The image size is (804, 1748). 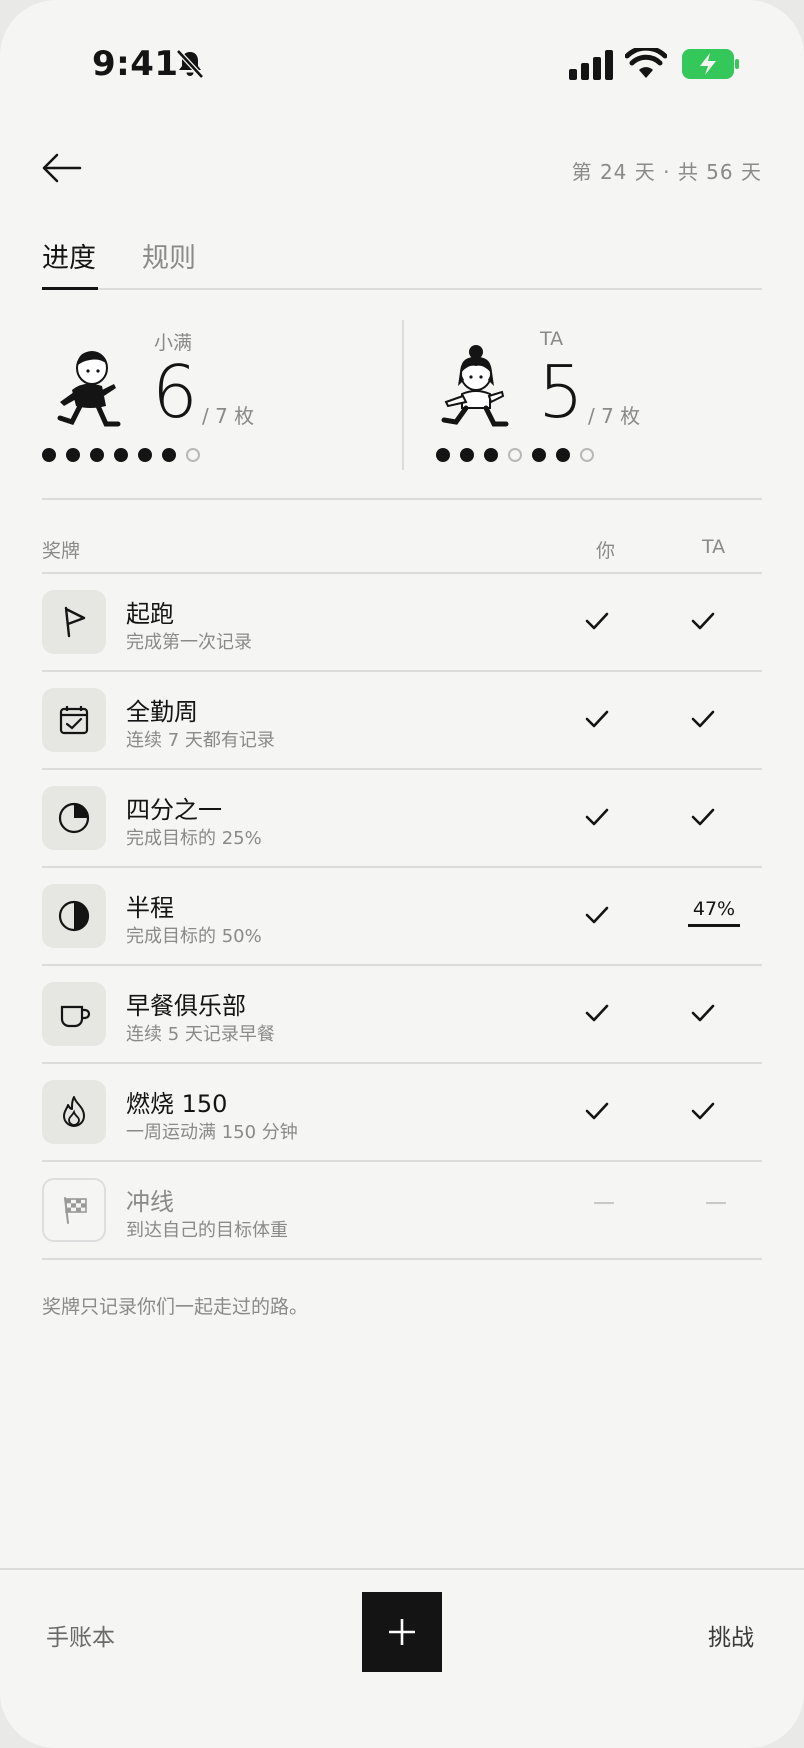 What do you see at coordinates (591, 65) in the screenshot?
I see `cellular-signal-icon` at bounding box center [591, 65].